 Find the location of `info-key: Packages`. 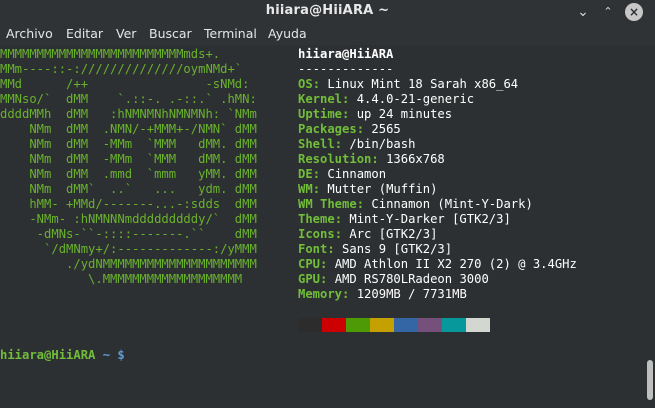

info-key: Packages is located at coordinates (327, 129).